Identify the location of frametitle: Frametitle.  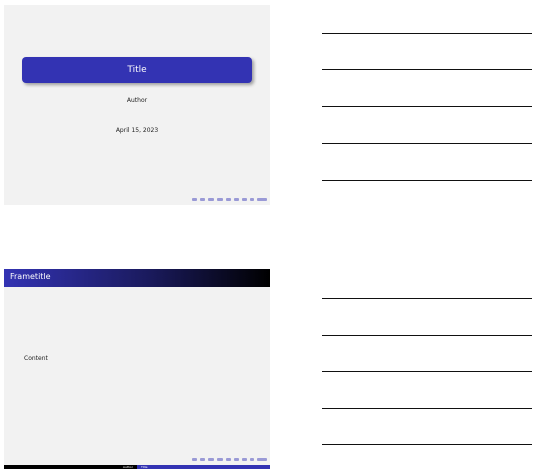
(30, 276).